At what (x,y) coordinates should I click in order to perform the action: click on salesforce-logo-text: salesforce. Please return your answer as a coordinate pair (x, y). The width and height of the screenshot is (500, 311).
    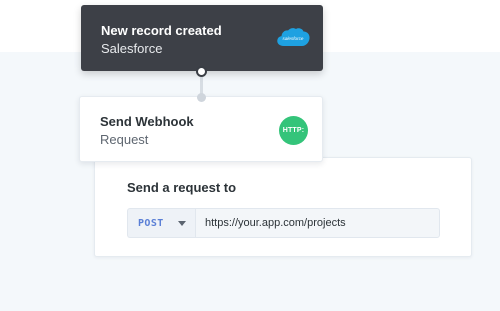
    Looking at the image, I should click on (293, 38).